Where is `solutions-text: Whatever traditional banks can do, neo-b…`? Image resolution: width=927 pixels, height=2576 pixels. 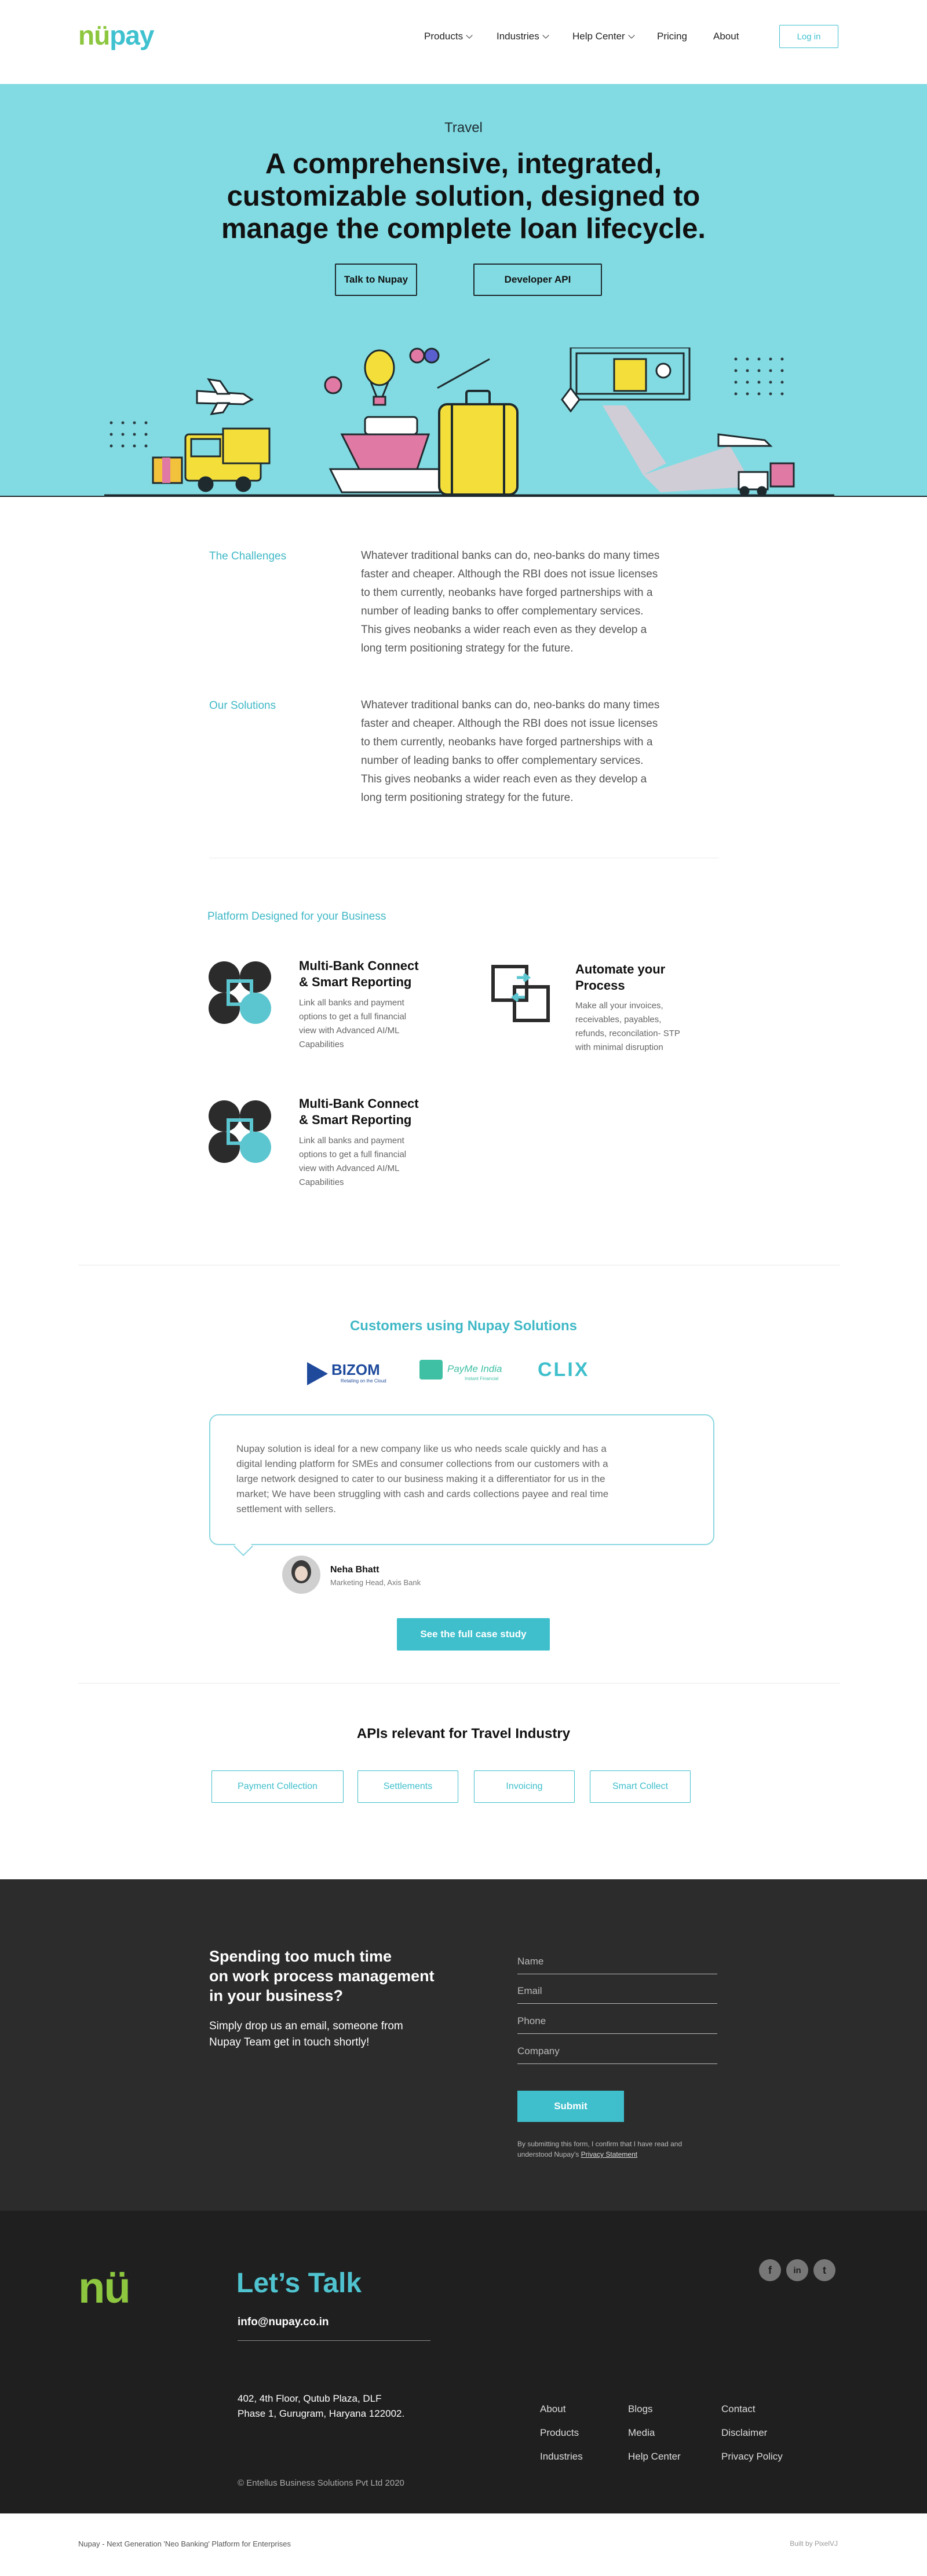
solutions-text: Whatever traditional banks can do, neo-b… is located at coordinates (510, 751).